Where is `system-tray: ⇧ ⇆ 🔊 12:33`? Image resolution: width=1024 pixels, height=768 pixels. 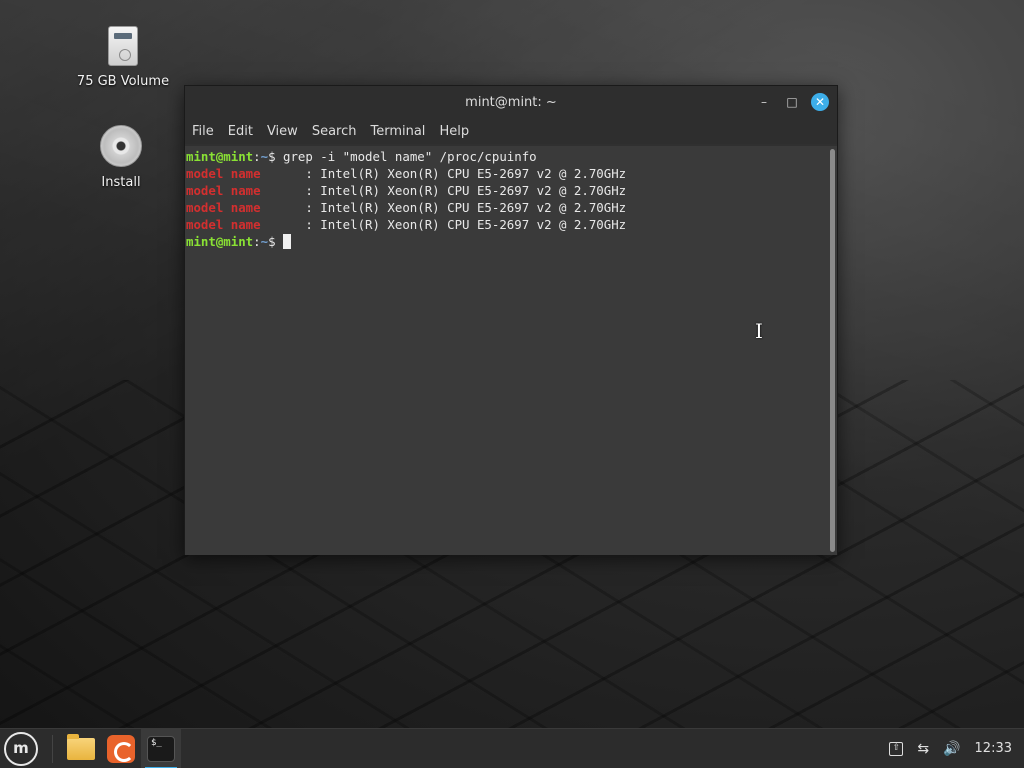
system-tray: ⇧ ⇆ 🔊 12:33 is located at coordinates (950, 748).